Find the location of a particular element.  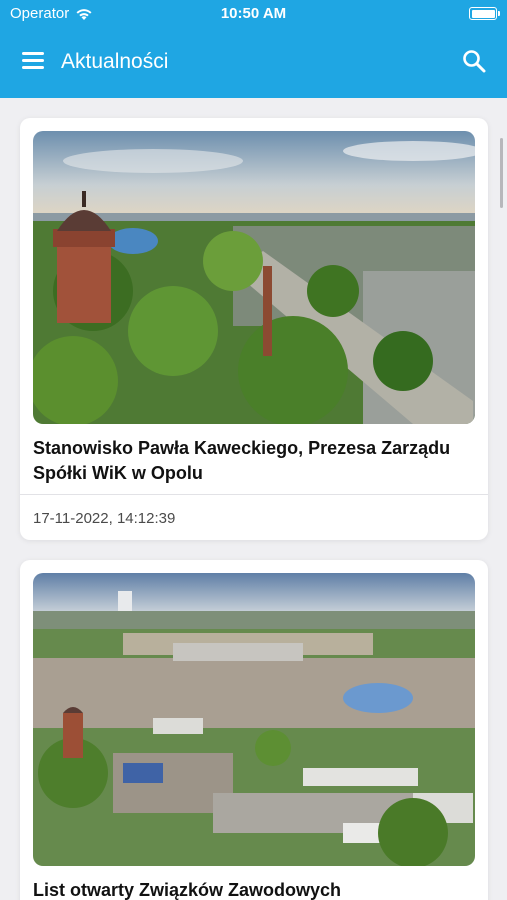

scrollbar is located at coordinates (501, 173).